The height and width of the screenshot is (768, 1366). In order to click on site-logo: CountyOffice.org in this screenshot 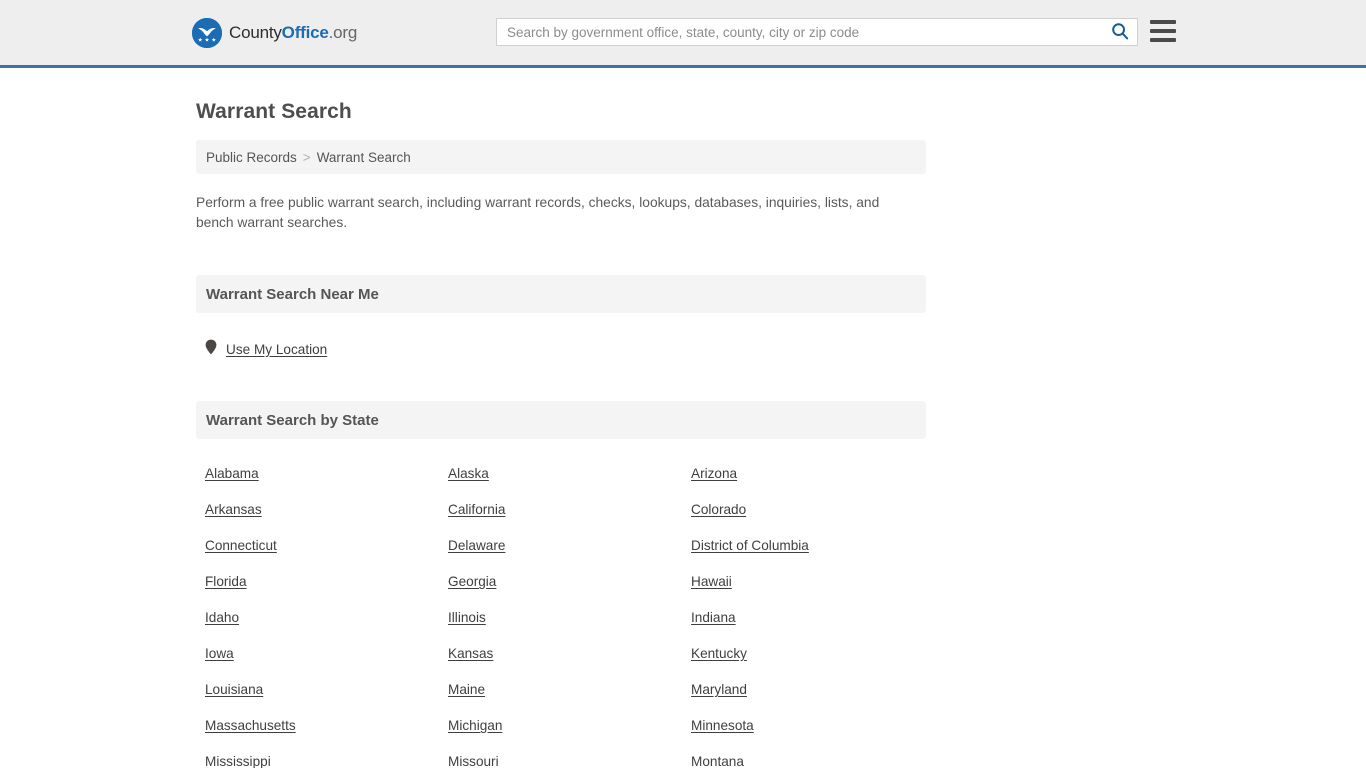, I will do `click(274, 33)`.